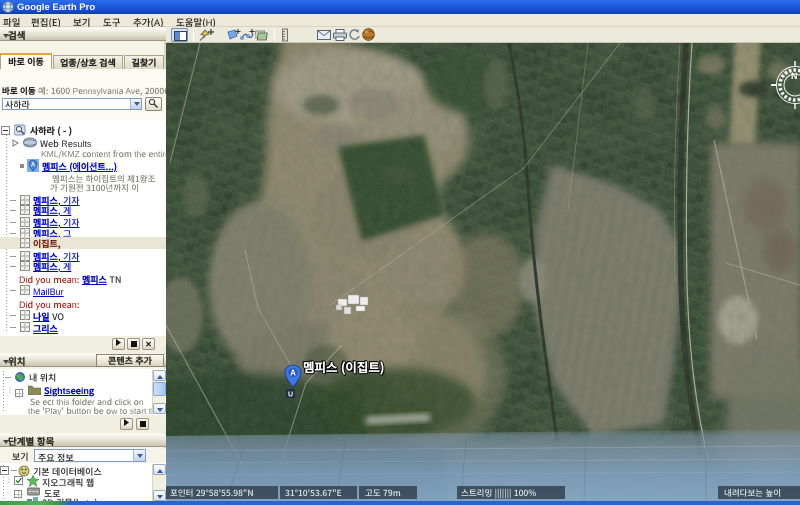 The image size is (800, 505). Describe the element at coordinates (290, 395) in the screenshot. I see `svg-text: U` at that location.